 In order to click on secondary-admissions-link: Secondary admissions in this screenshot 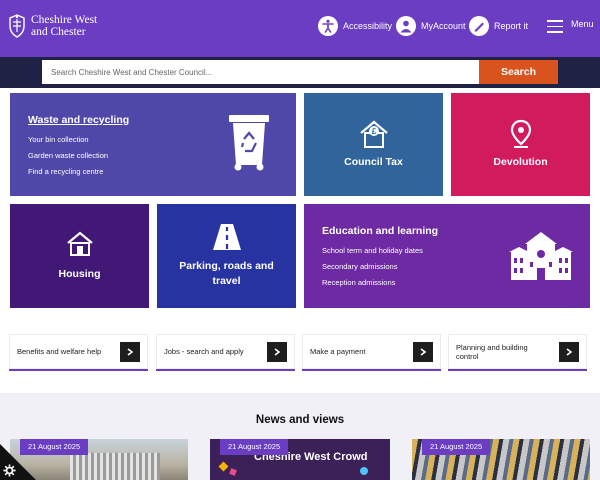, I will do `click(380, 266)`.